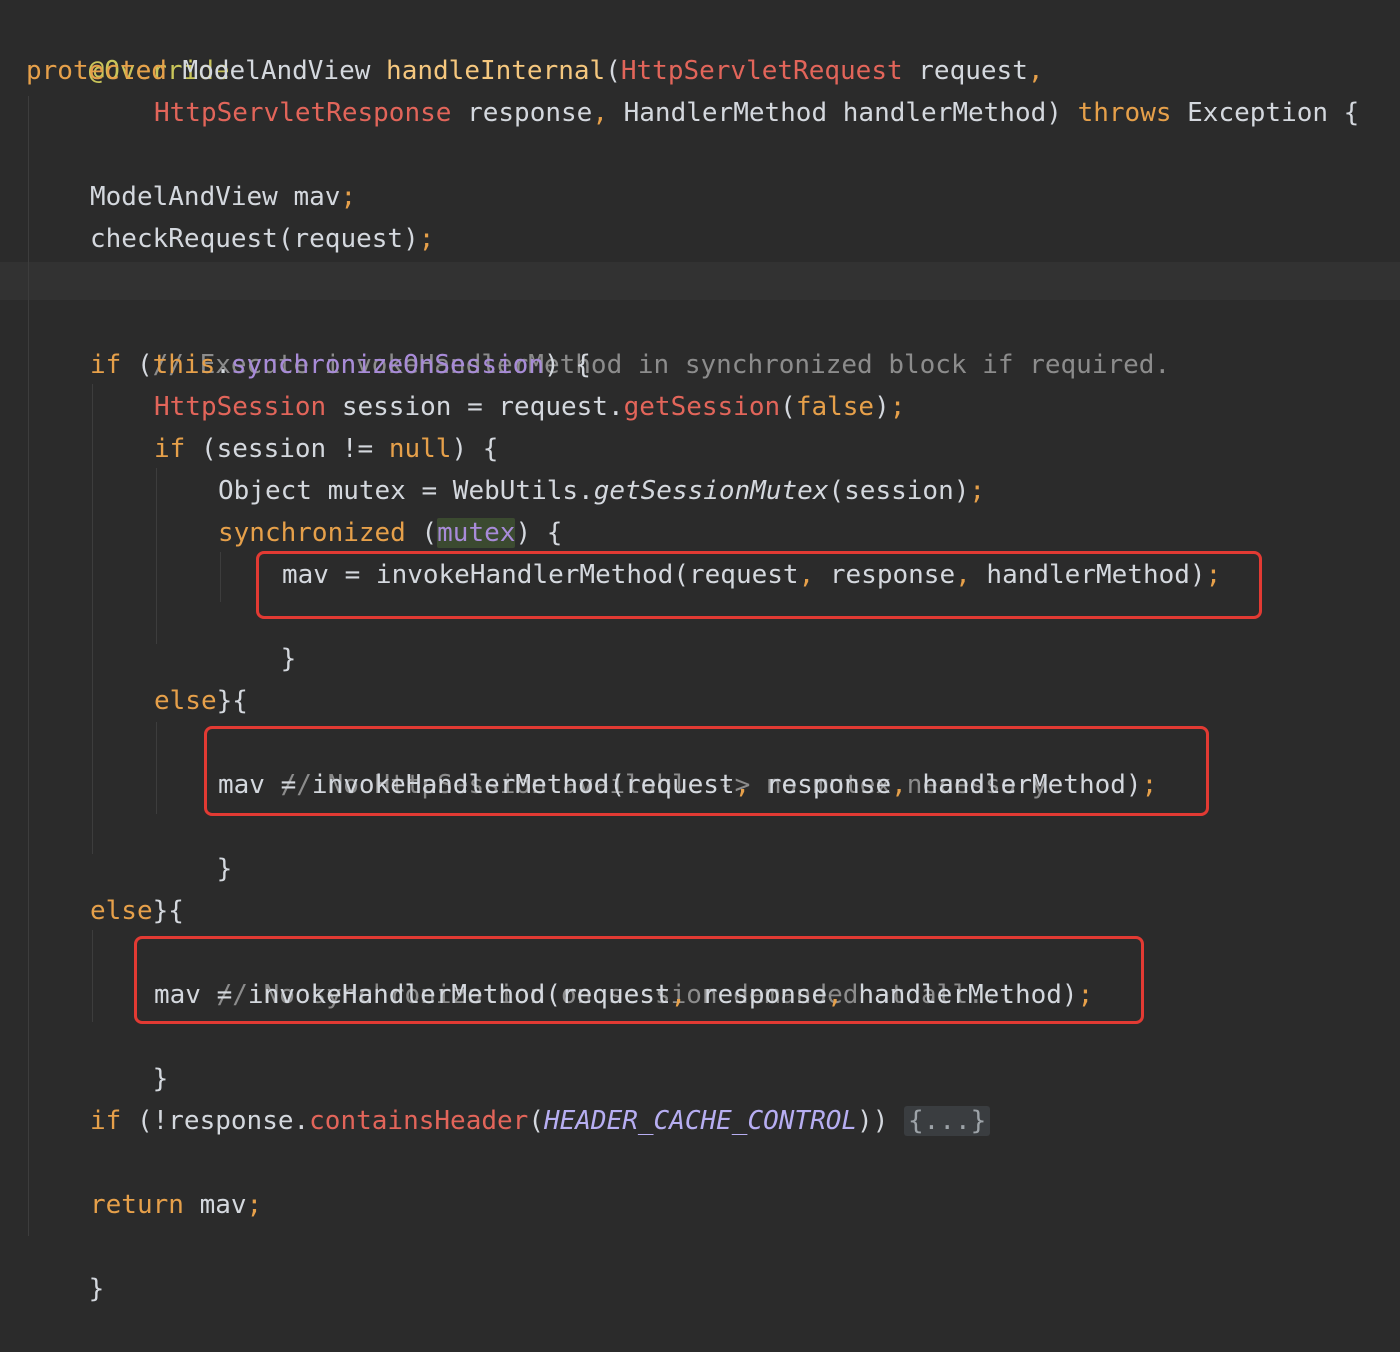  Describe the element at coordinates (137, 1205) in the screenshot. I see `return-keyword: return` at that location.